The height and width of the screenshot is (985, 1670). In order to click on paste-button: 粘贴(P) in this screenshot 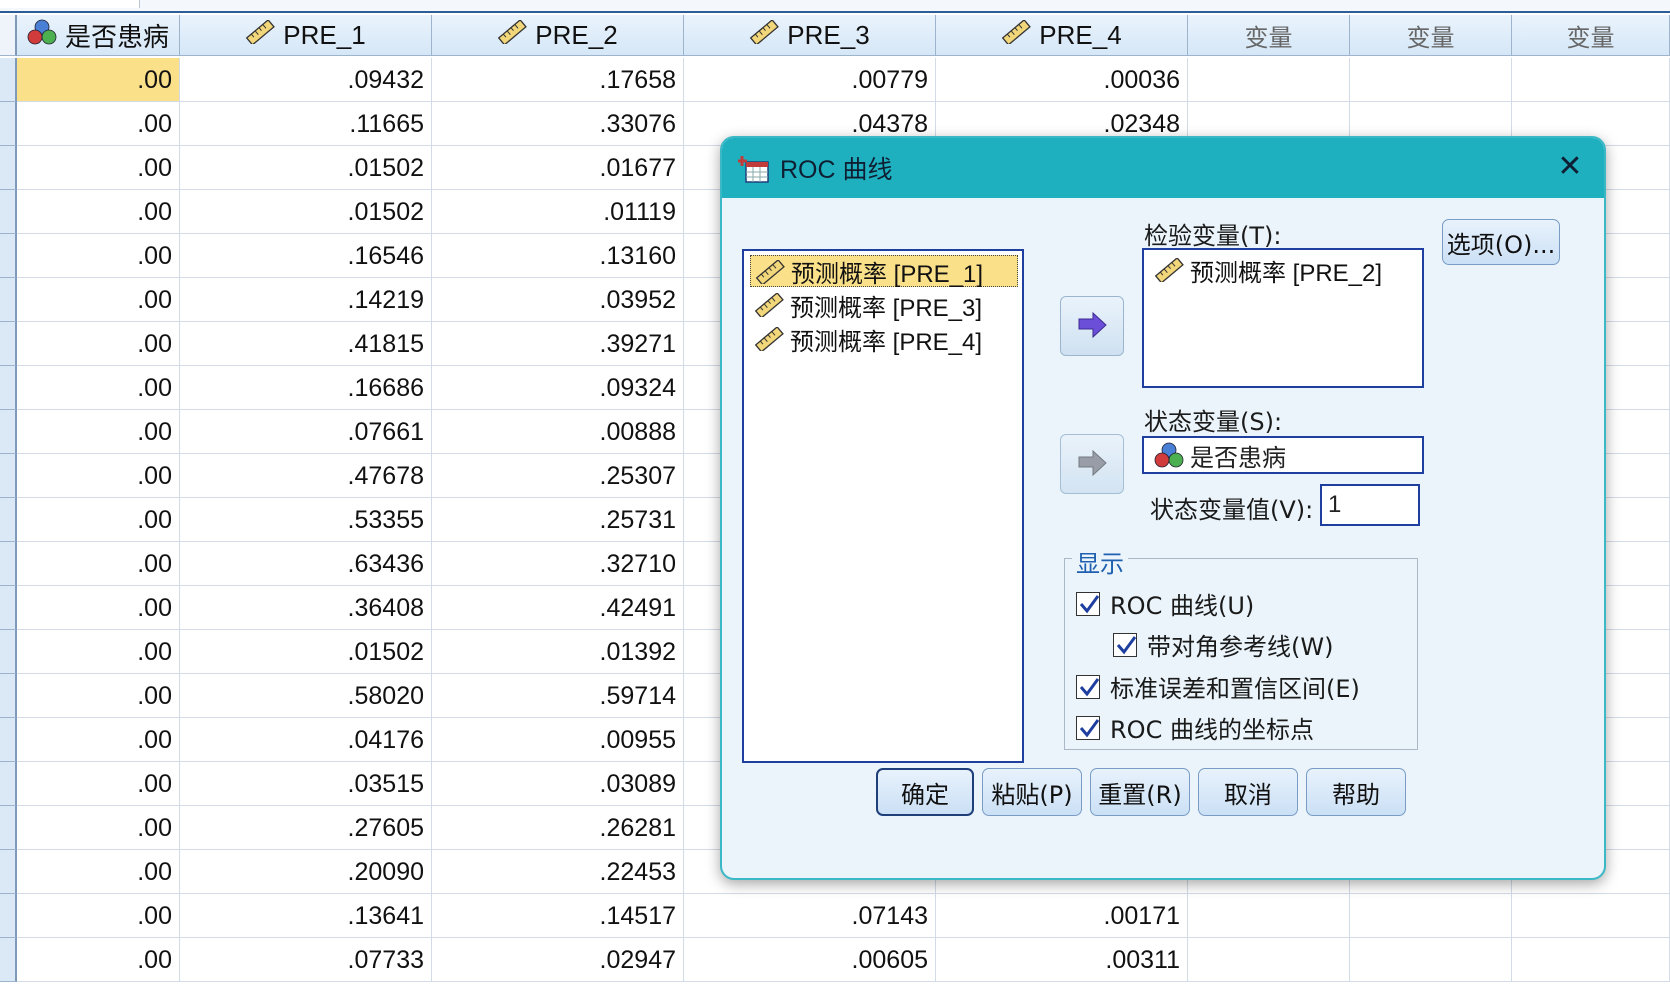, I will do `click(1032, 792)`.